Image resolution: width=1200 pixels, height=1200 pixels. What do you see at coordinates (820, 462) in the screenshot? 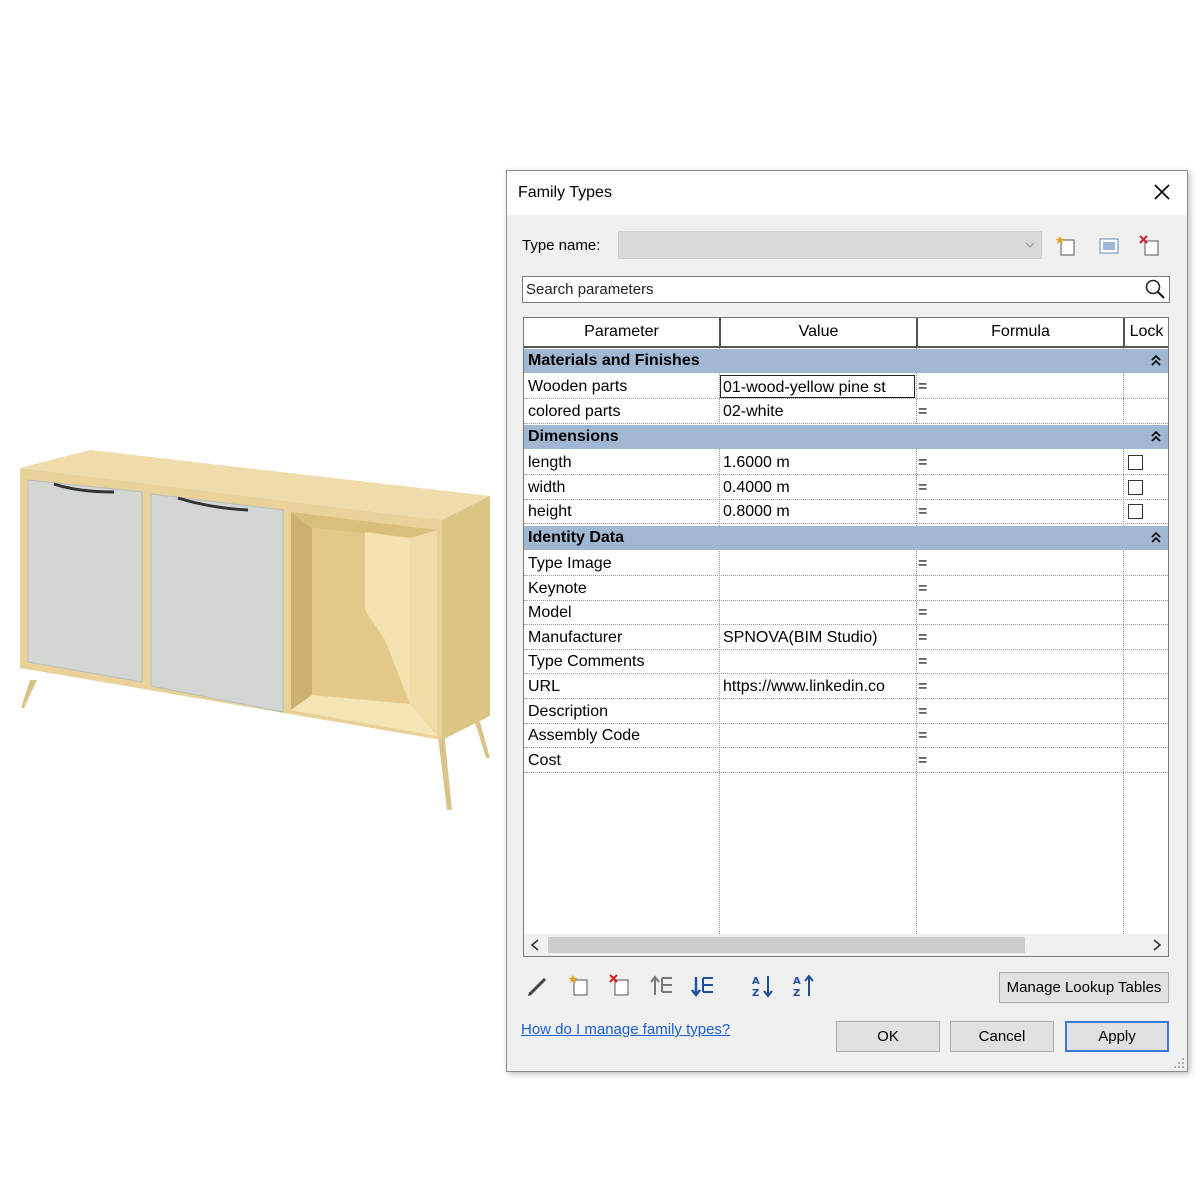
I see `parameter-value: 1.6000 m` at bounding box center [820, 462].